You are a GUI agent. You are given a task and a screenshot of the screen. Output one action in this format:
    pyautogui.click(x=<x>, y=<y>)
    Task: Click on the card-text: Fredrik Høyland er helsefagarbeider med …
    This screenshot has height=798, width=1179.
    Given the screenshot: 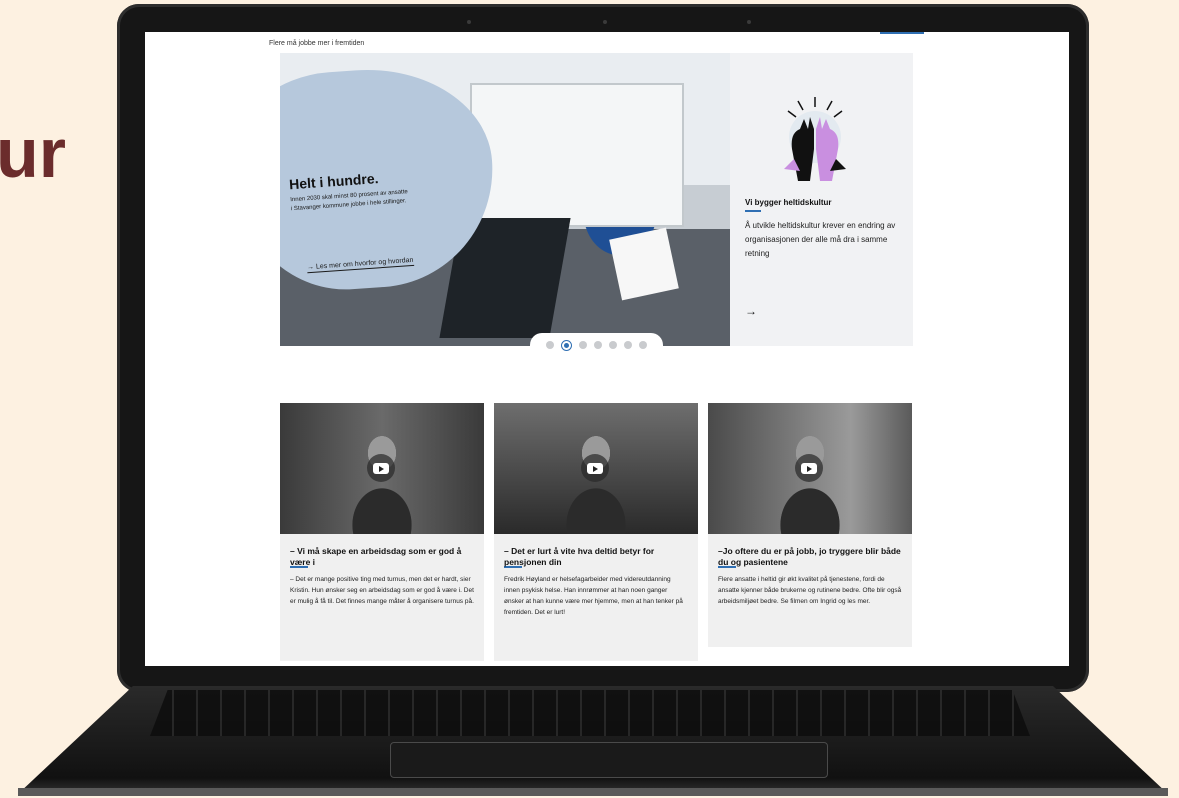 What is the action you would take?
    pyautogui.click(x=593, y=595)
    